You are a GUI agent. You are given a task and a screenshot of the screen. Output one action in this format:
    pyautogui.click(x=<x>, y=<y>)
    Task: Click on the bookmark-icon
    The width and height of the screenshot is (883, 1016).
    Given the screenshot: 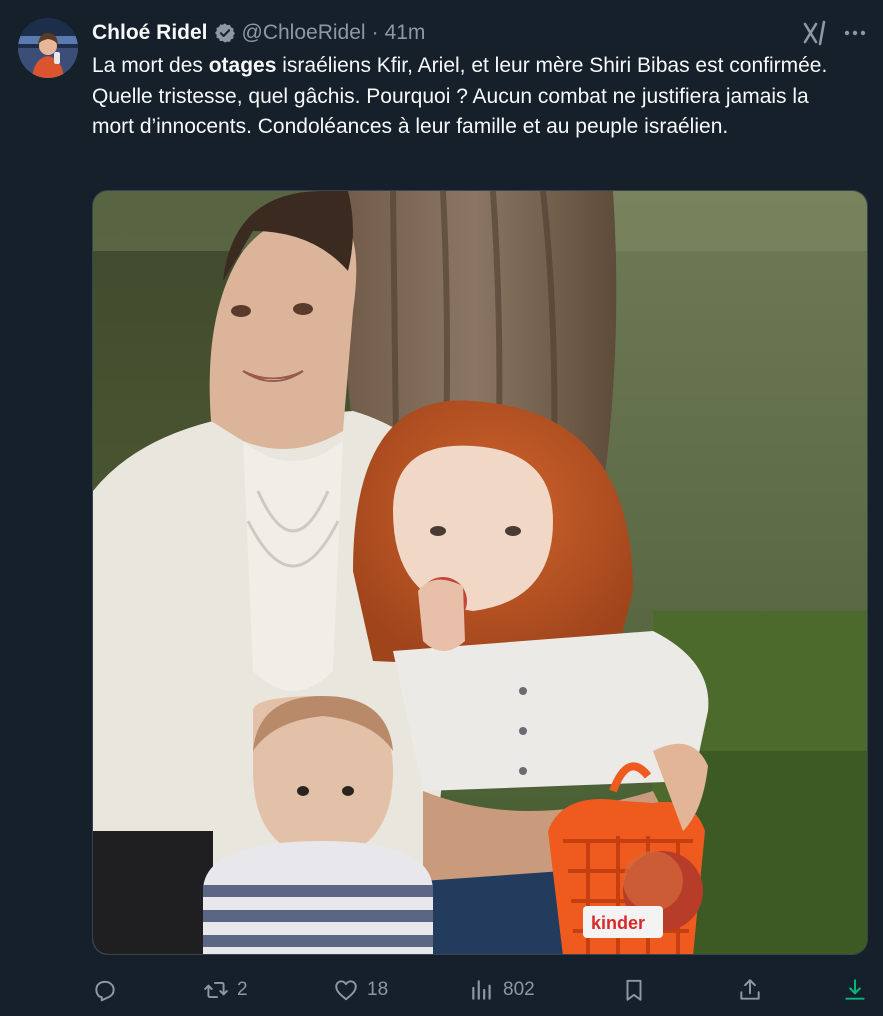 What is the action you would take?
    pyautogui.click(x=634, y=990)
    